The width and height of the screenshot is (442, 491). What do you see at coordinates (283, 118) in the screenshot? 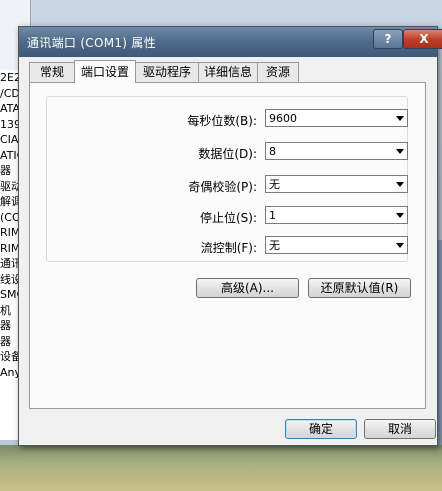
I see `baud-rate-value: 9600` at bounding box center [283, 118].